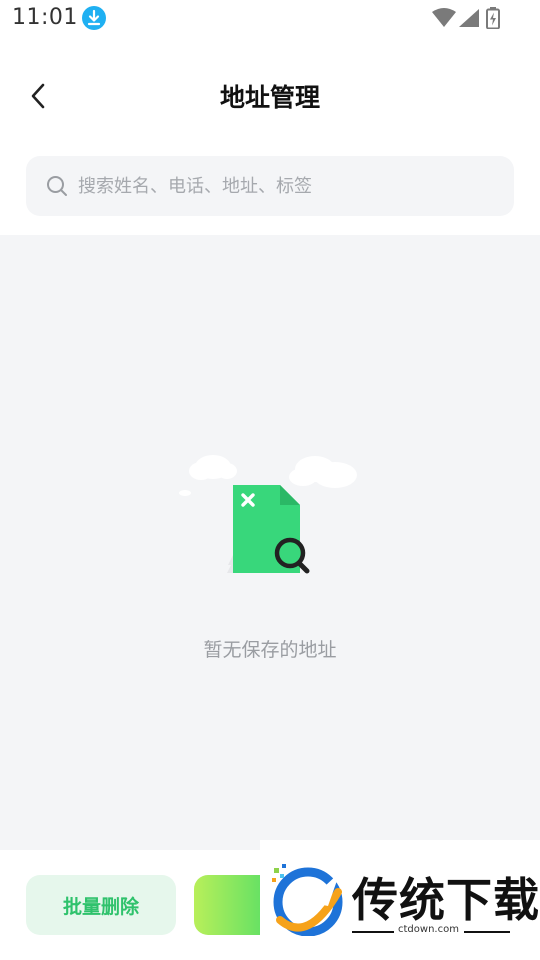  Describe the element at coordinates (57, 186) in the screenshot. I see `search-icon` at that location.